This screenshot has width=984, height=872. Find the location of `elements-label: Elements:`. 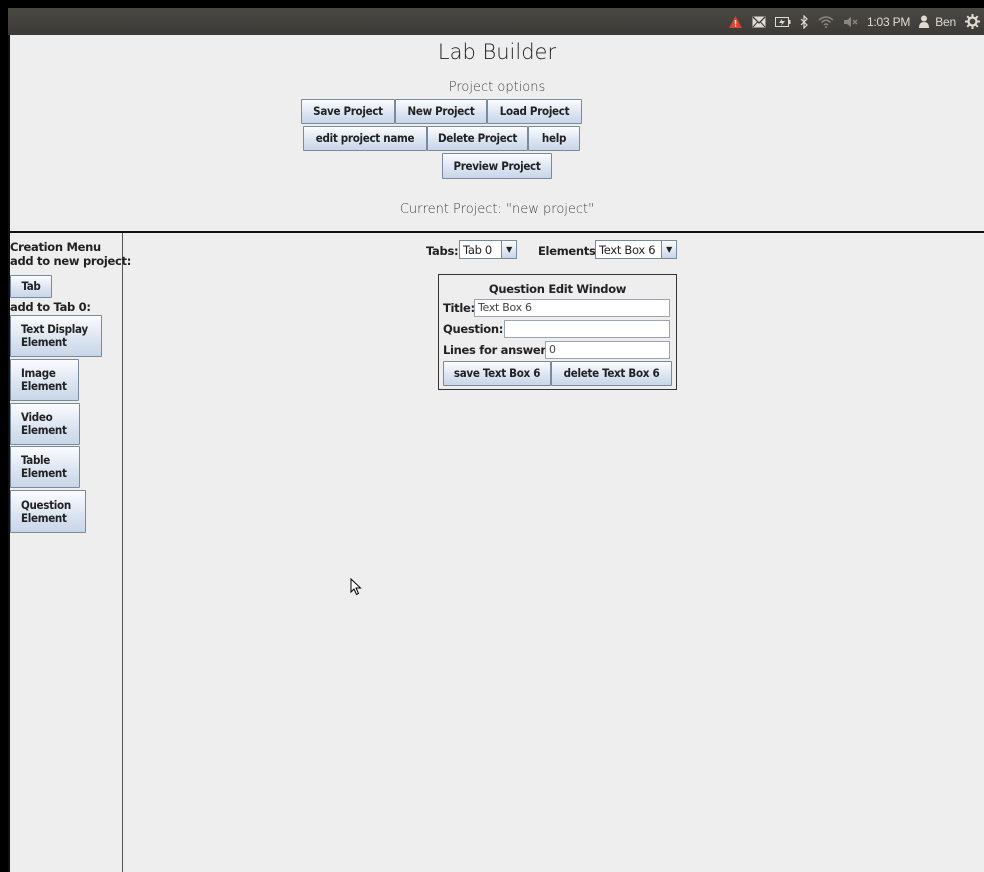

elements-label: Elements: is located at coordinates (569, 251).